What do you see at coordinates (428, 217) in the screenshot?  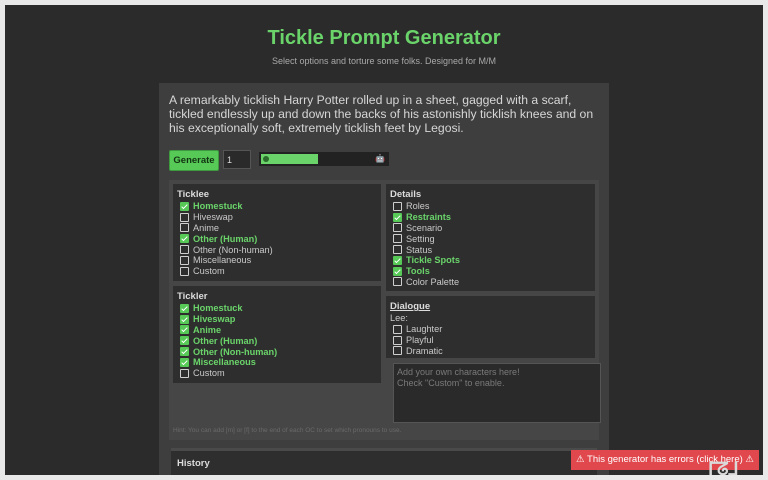 I see `checkbox-label: Restraints` at bounding box center [428, 217].